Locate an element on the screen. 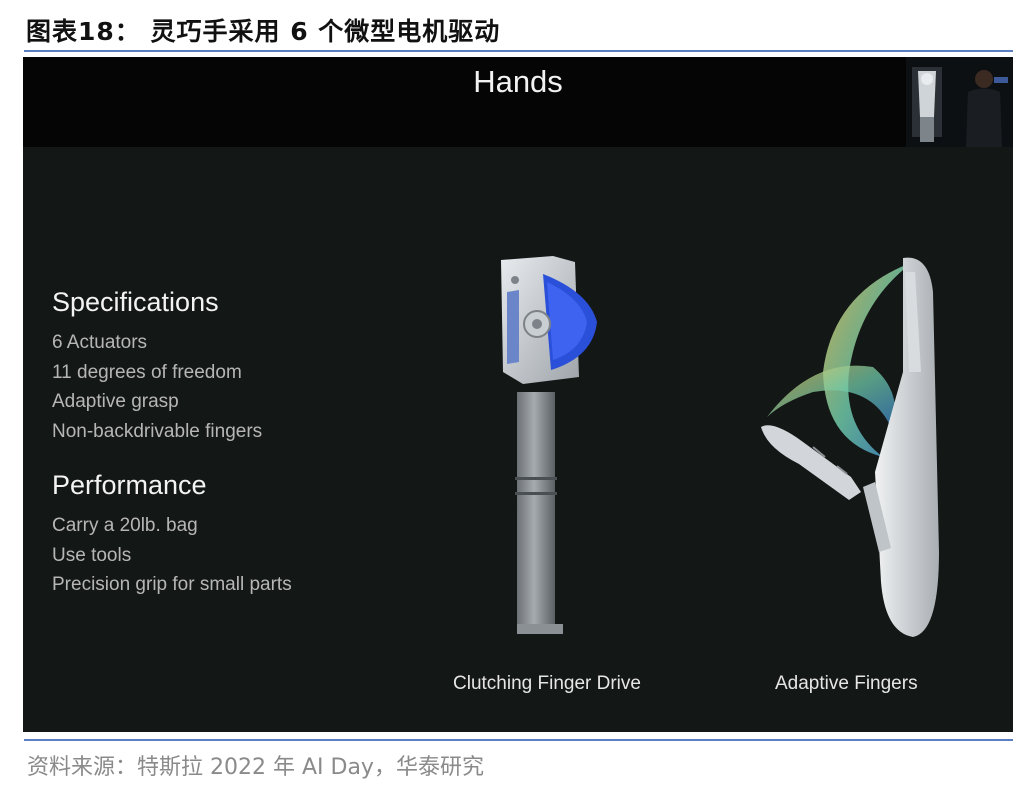  spec-item: 11 degrees of freedom is located at coordinates (147, 372).